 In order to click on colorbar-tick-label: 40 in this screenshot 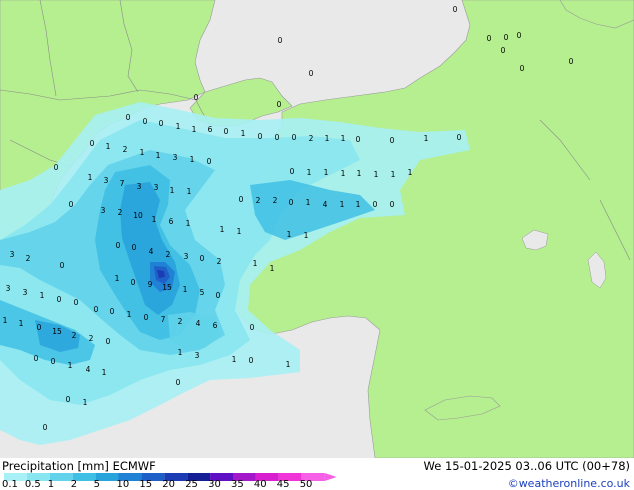, I will do `click(260, 484)`.